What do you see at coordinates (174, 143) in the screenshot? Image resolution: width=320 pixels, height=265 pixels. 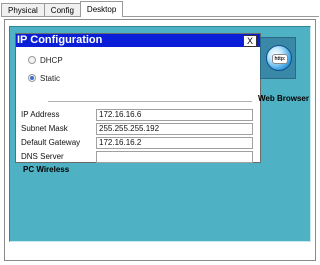 I see `default-gateway-field` at bounding box center [174, 143].